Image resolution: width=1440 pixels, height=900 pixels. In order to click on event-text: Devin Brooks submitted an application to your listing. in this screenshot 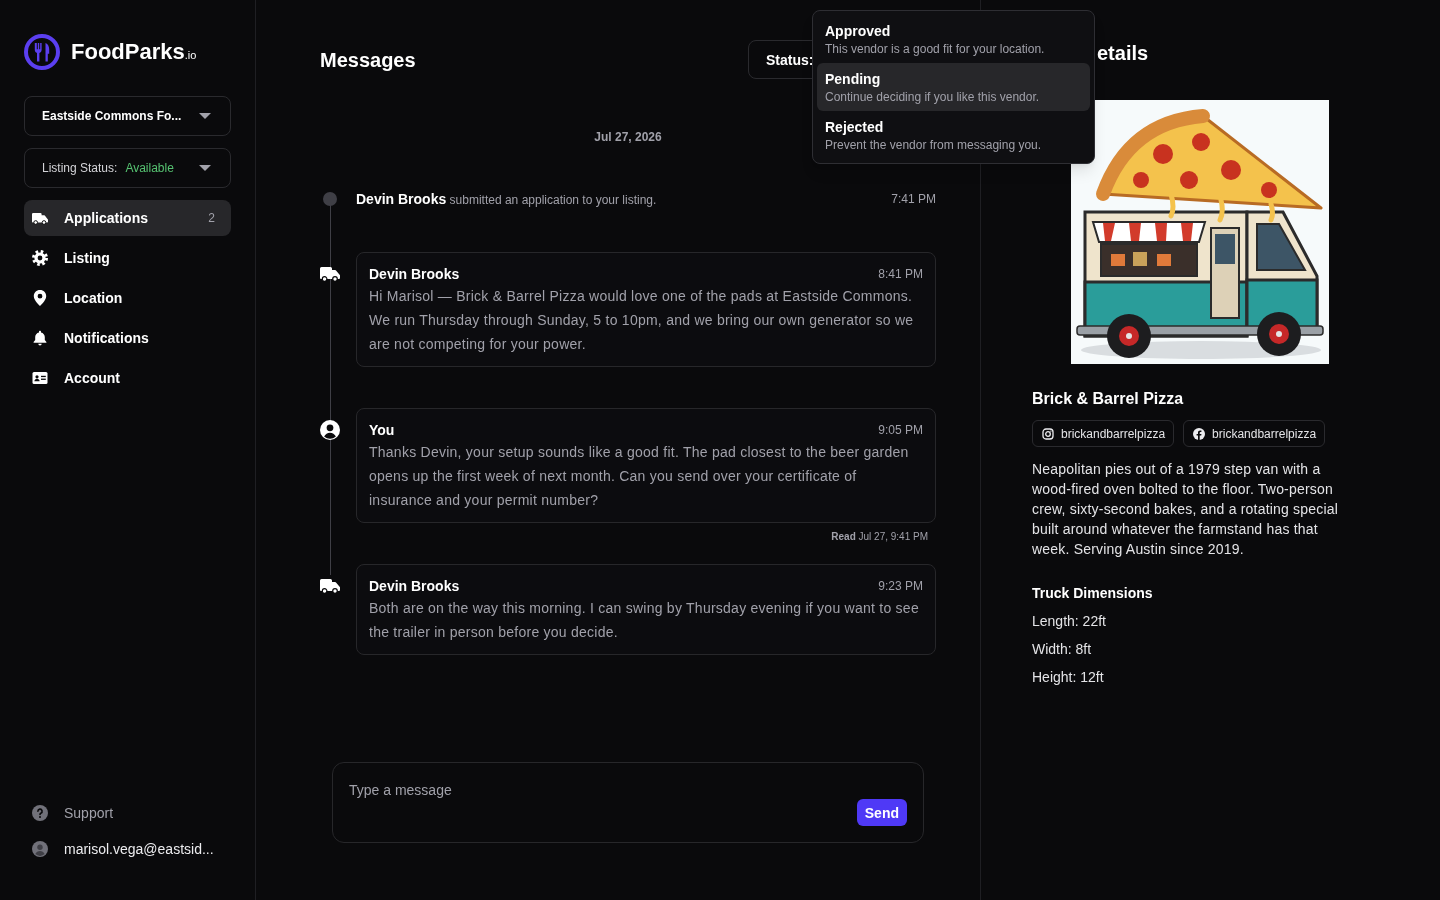, I will do `click(506, 199)`.